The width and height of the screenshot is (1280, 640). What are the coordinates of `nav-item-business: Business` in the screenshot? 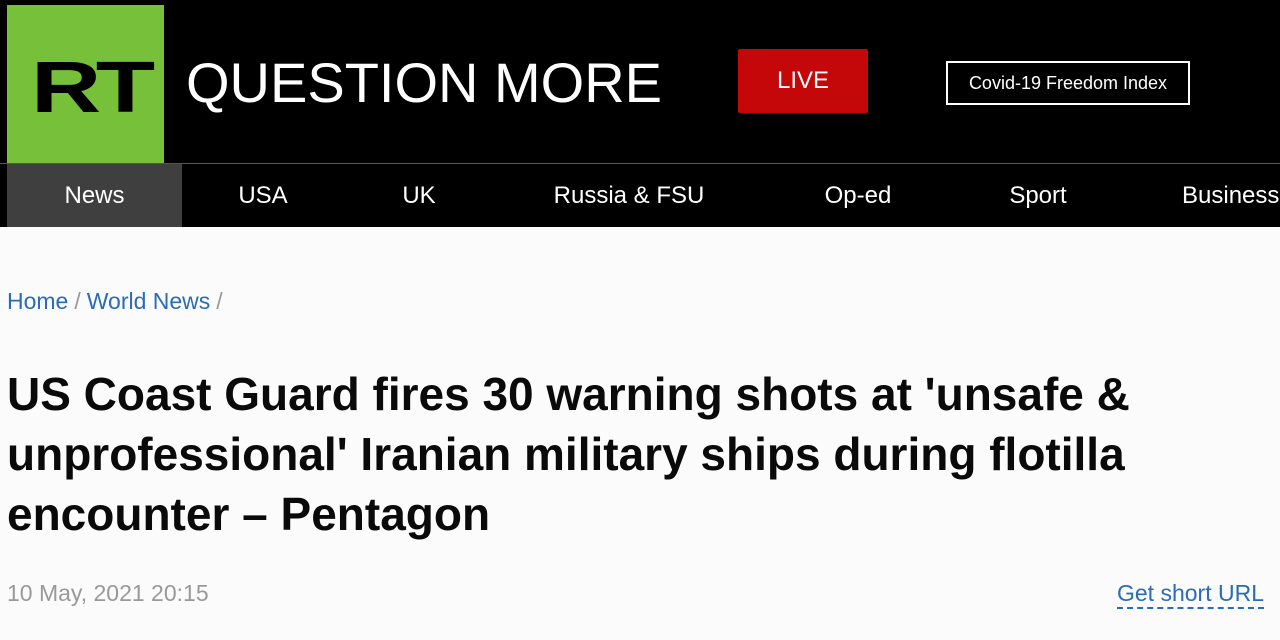 It's located at (1226, 195).